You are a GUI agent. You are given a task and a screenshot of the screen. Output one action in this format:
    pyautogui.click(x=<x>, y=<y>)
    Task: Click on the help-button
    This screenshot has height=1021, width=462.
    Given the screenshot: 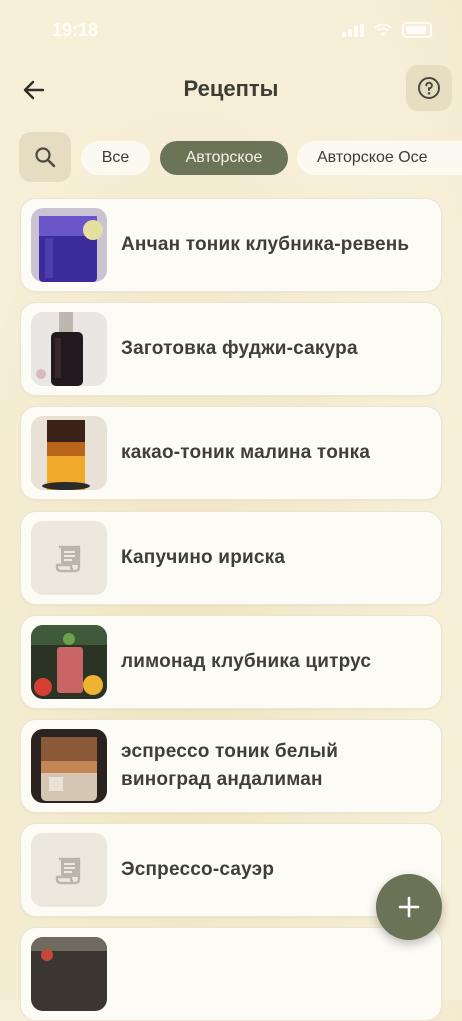 What is the action you would take?
    pyautogui.click(x=429, y=88)
    